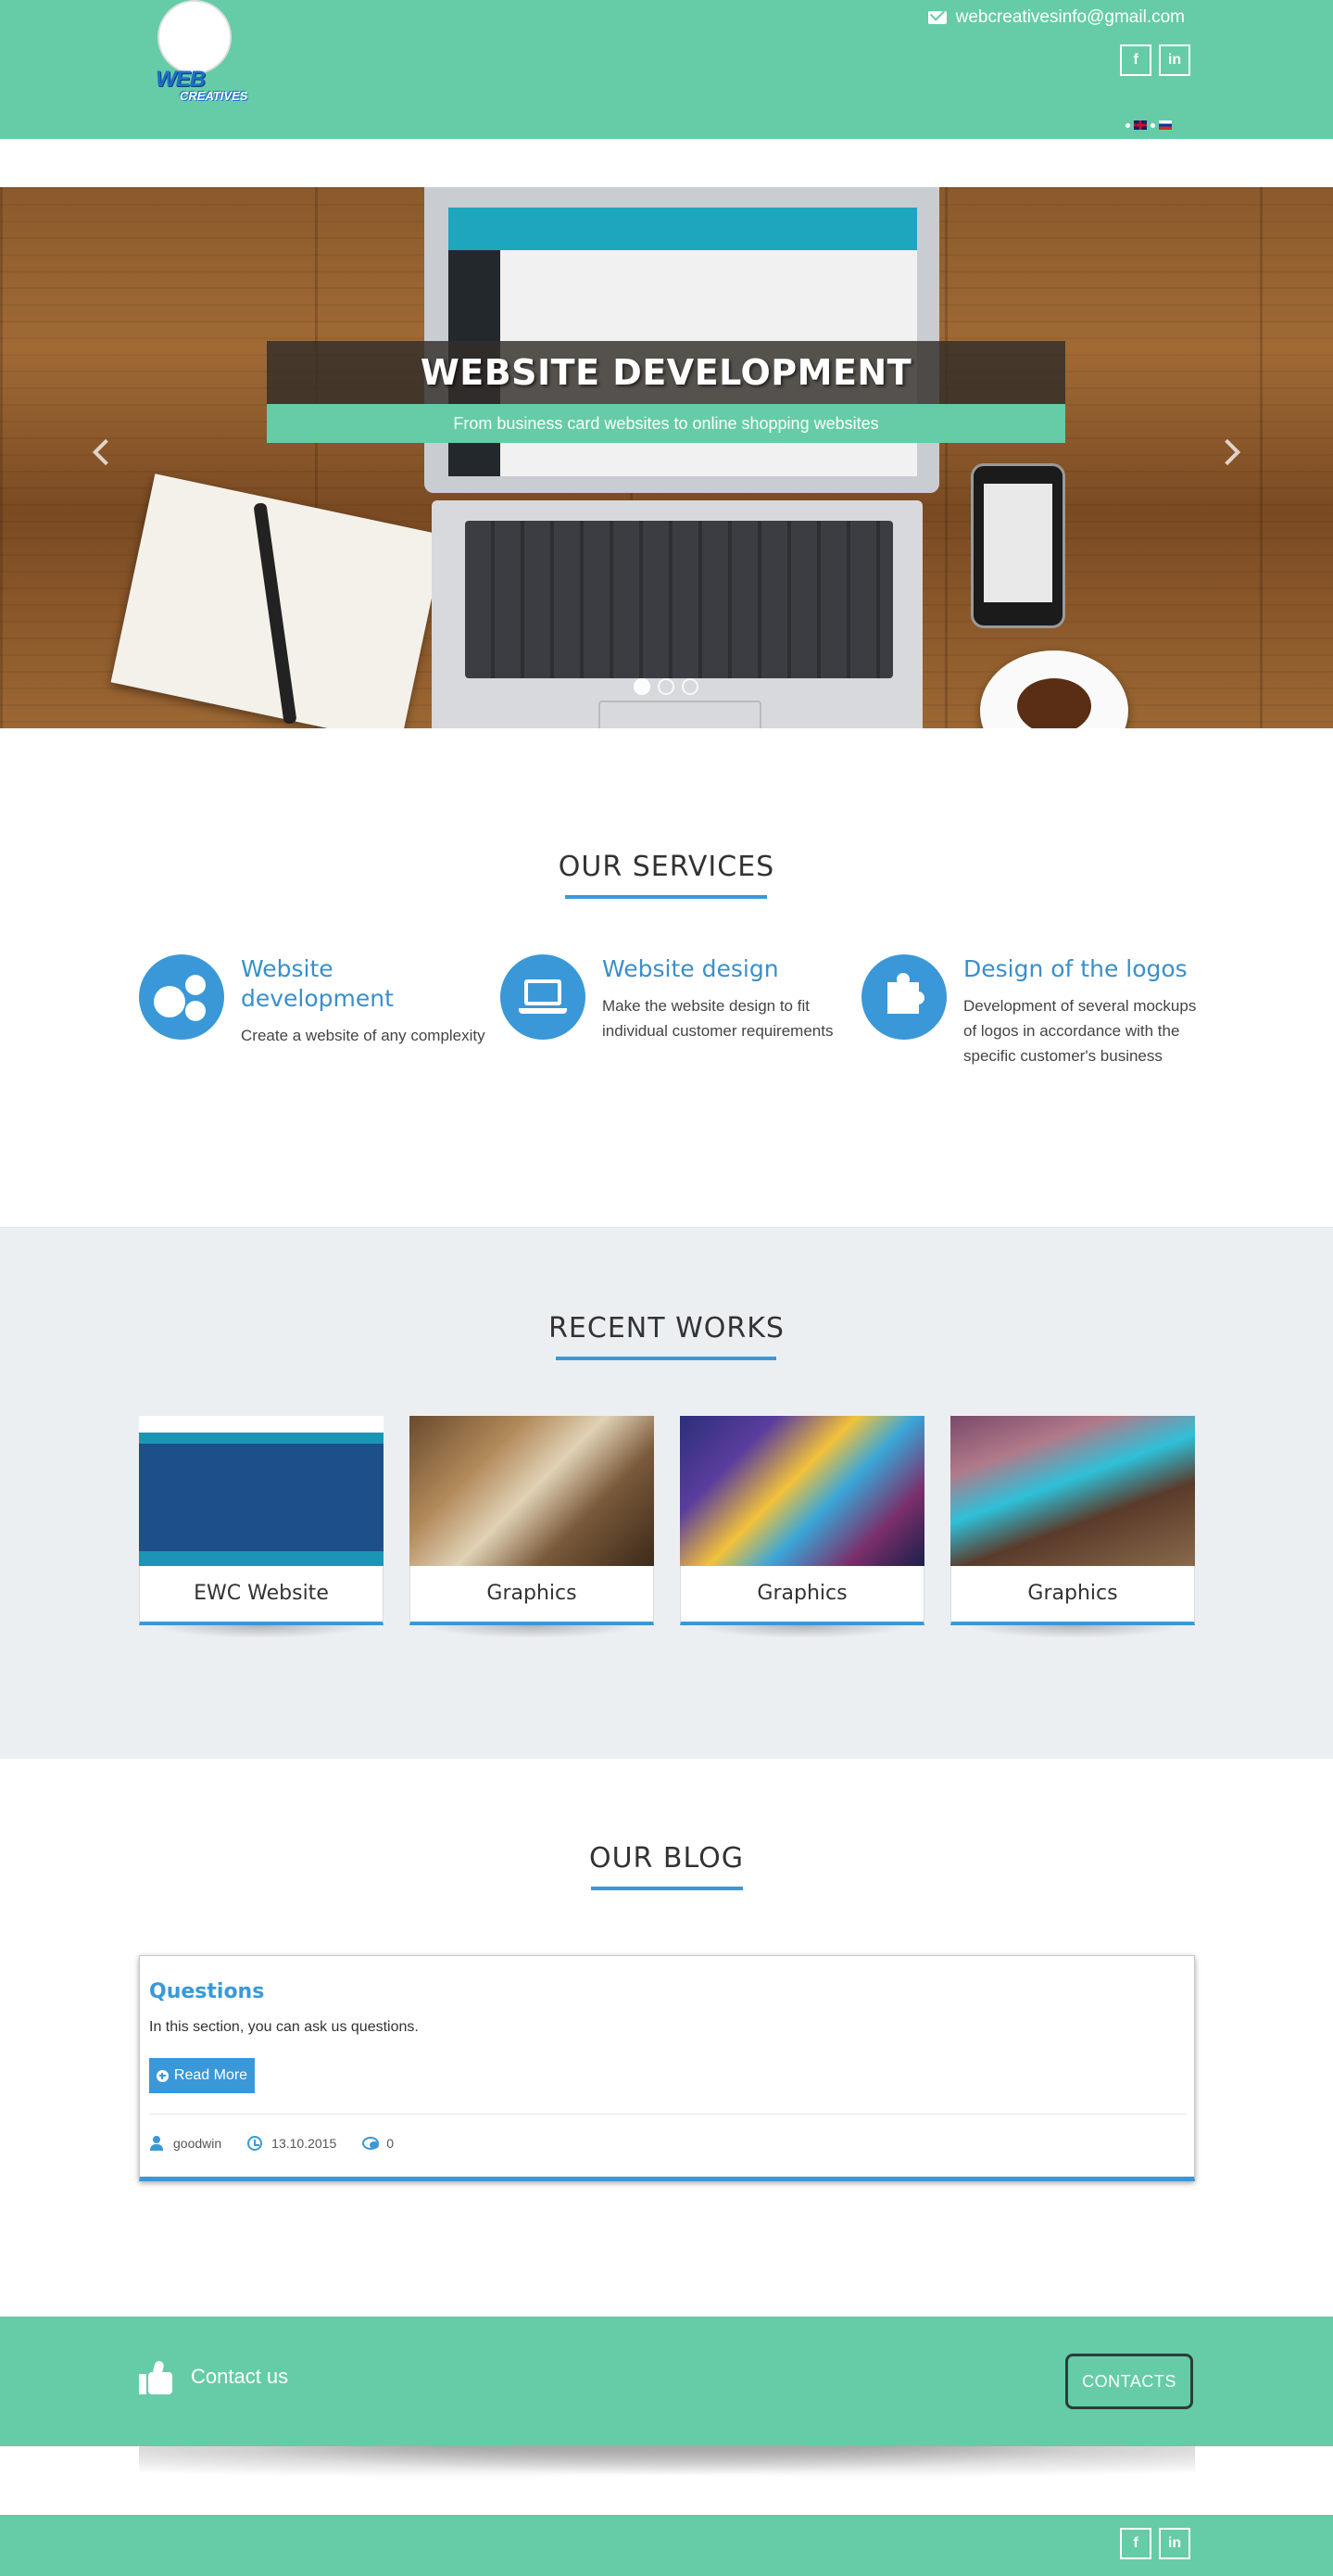 This screenshot has height=2576, width=1333. What do you see at coordinates (390, 2143) in the screenshot?
I see `blog-post-comments: 0` at bounding box center [390, 2143].